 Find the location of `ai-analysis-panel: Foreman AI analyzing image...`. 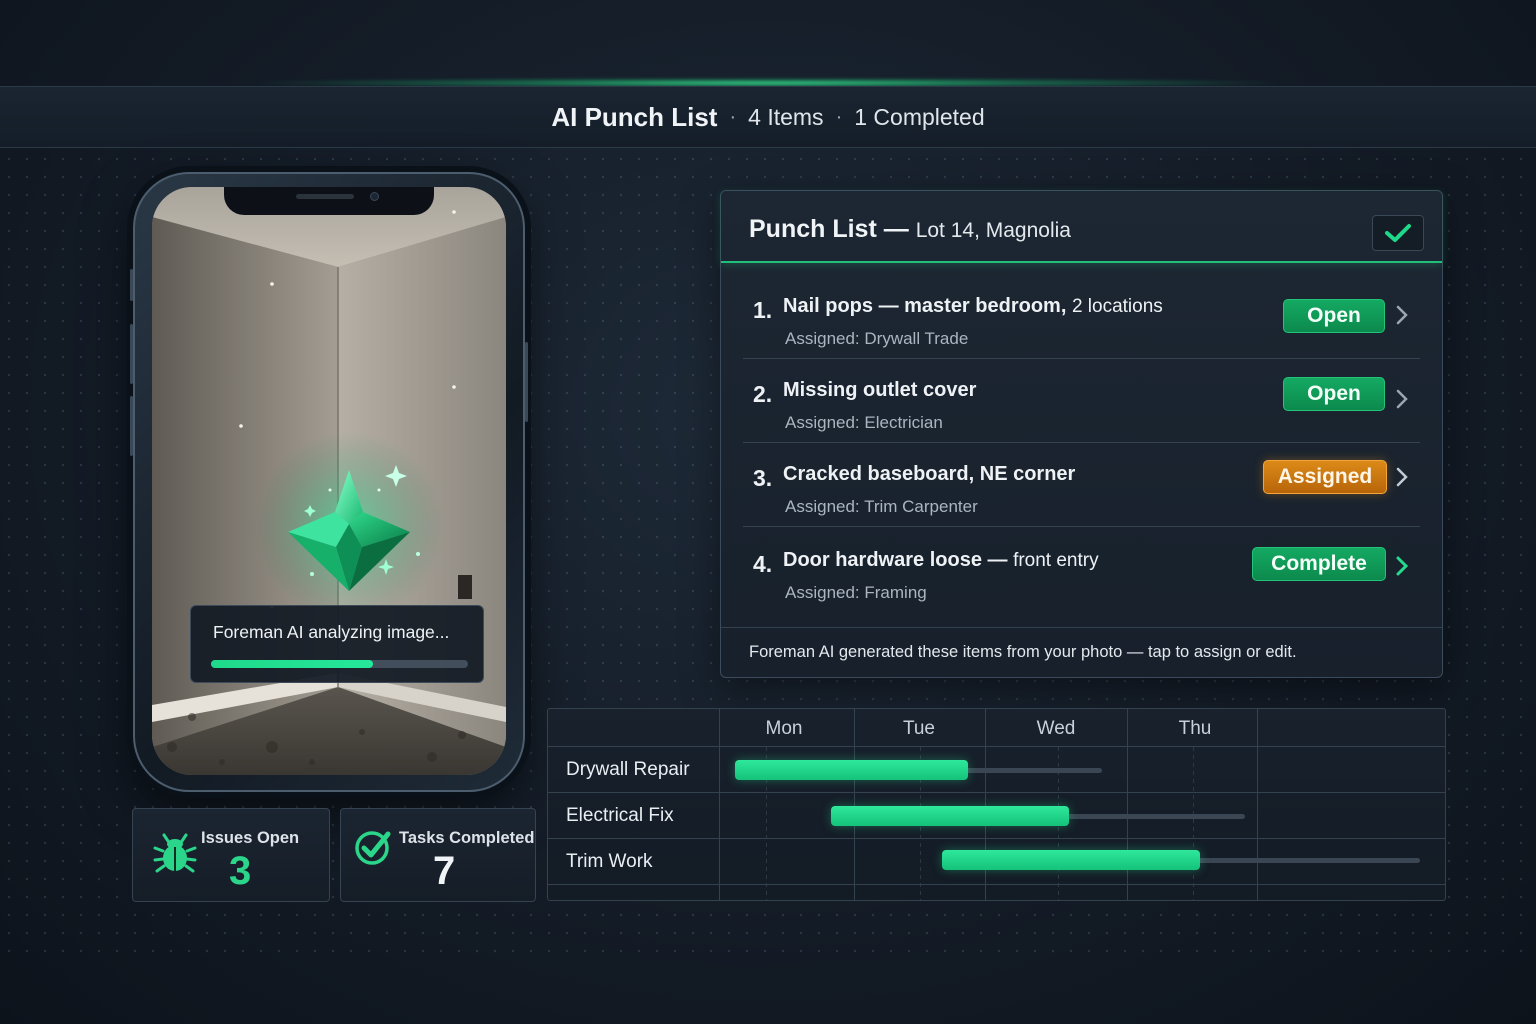

ai-analysis-panel: Foreman AI analyzing image... is located at coordinates (337, 644).